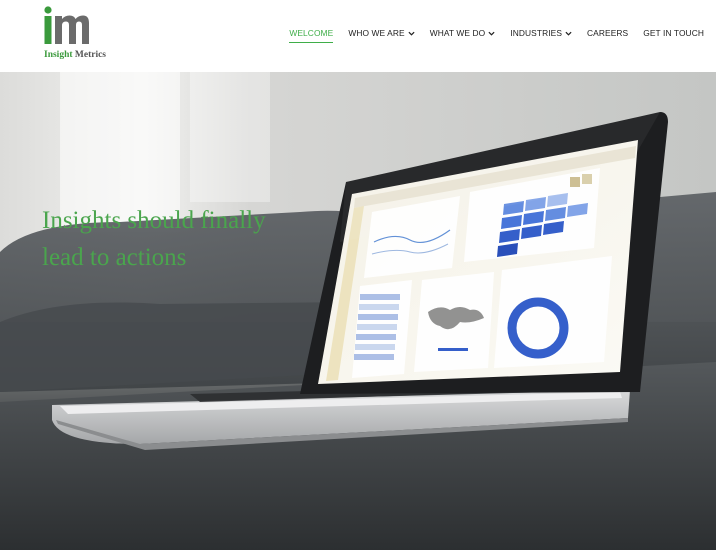 The width and height of the screenshot is (716, 550). I want to click on nav-item-industries: INDUSTRIES, so click(541, 33).